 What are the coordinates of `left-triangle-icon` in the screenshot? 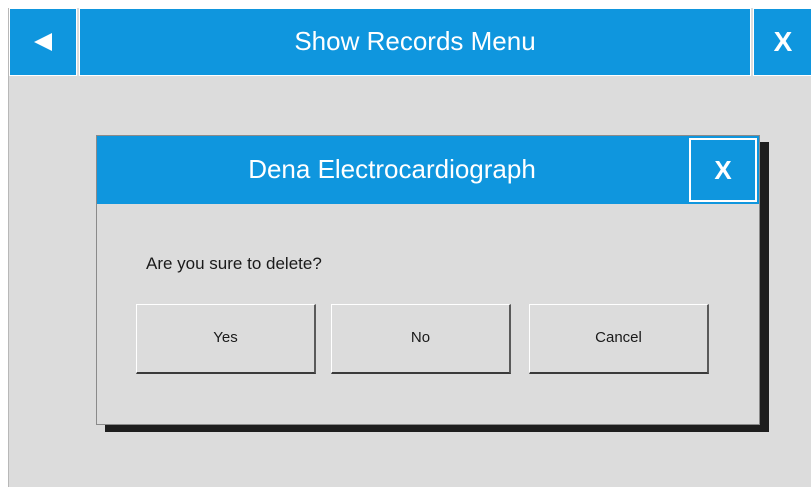 It's located at (43, 42).